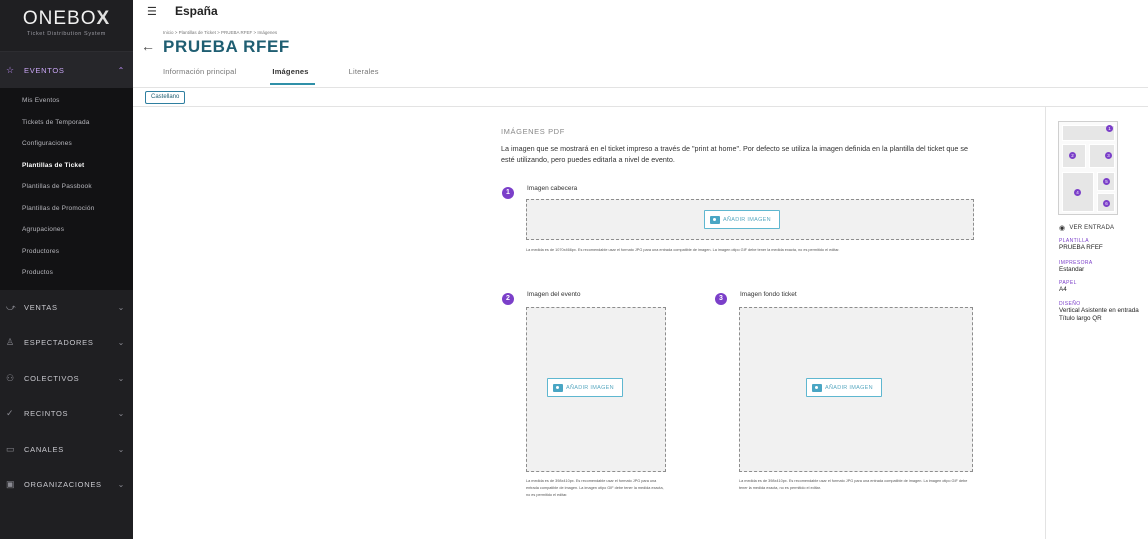 This screenshot has height=539, width=1148. What do you see at coordinates (1072, 155) in the screenshot?
I see `thumb-marker-2: 2` at bounding box center [1072, 155].